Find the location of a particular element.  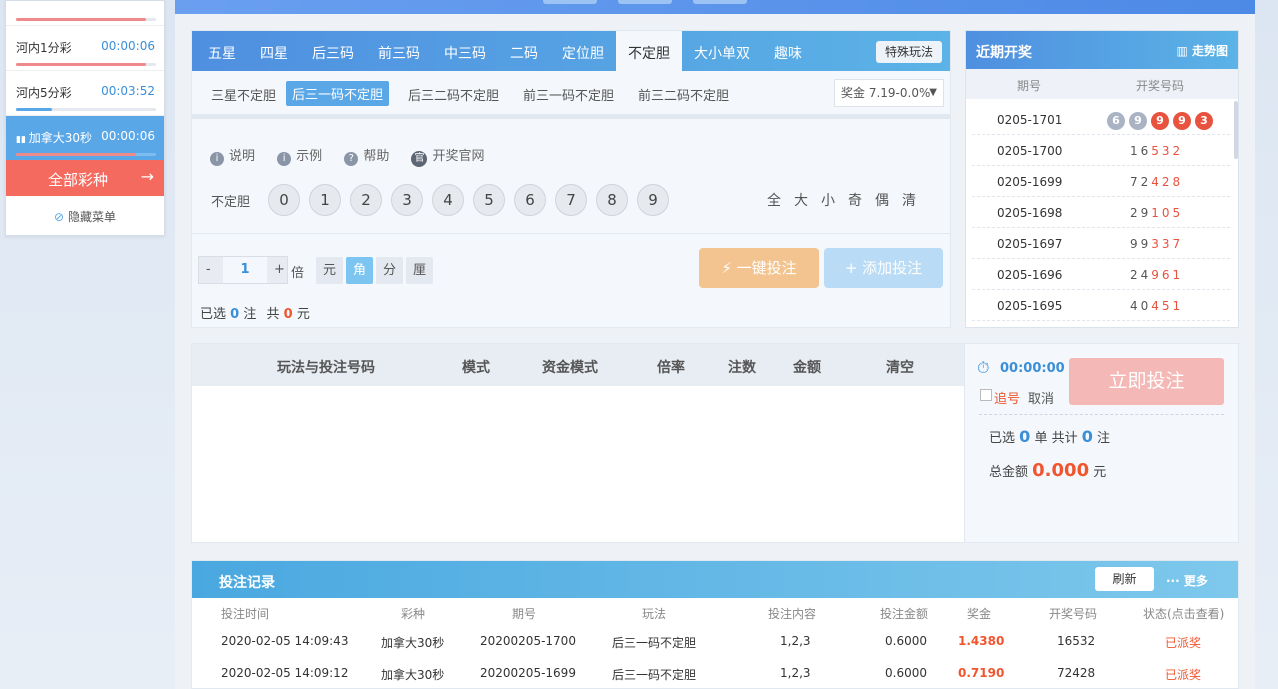

sidebar-item-partial is located at coordinates (85, 13).